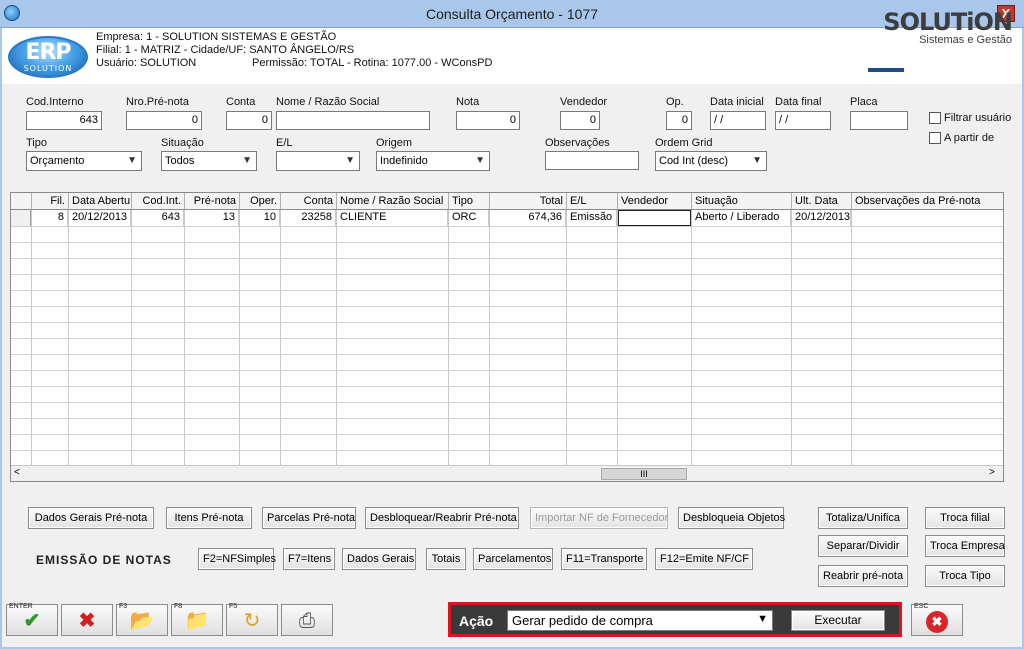 The width and height of the screenshot is (1024, 649). Describe the element at coordinates (965, 576) in the screenshot. I see `troca-tipo-button: Troca Tipo` at that location.